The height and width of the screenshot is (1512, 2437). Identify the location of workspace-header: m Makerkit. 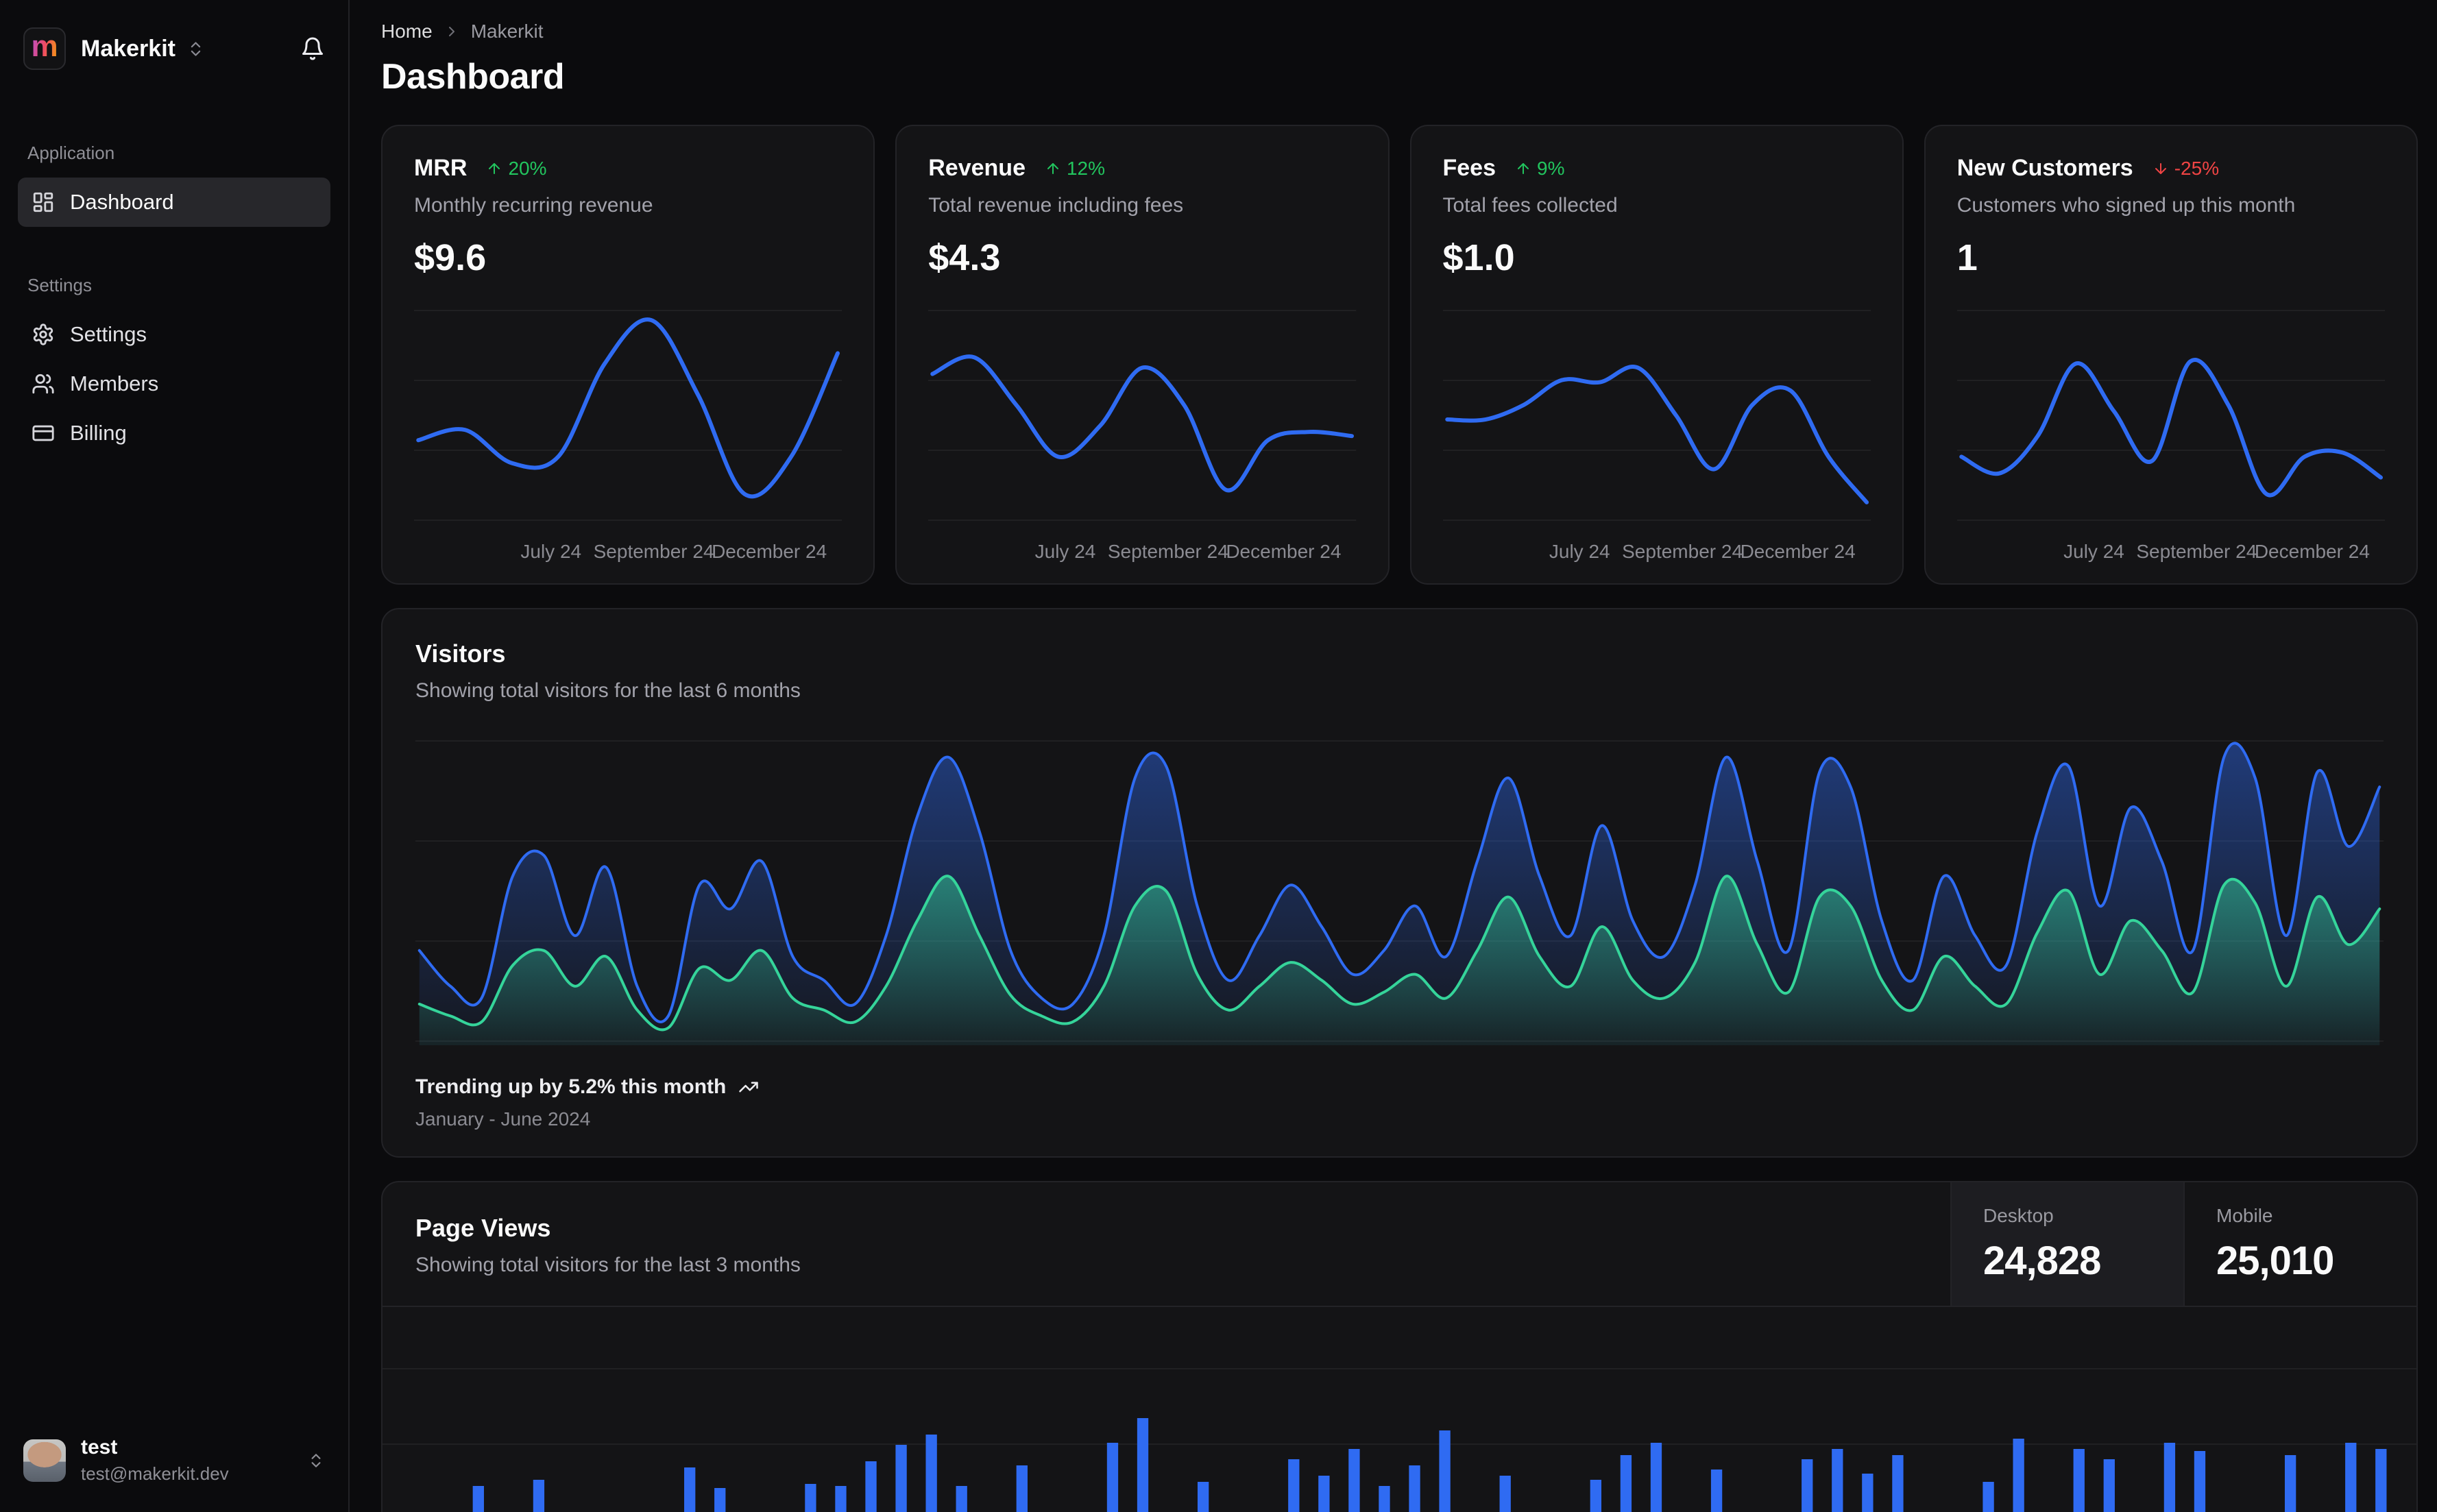
(174, 49).